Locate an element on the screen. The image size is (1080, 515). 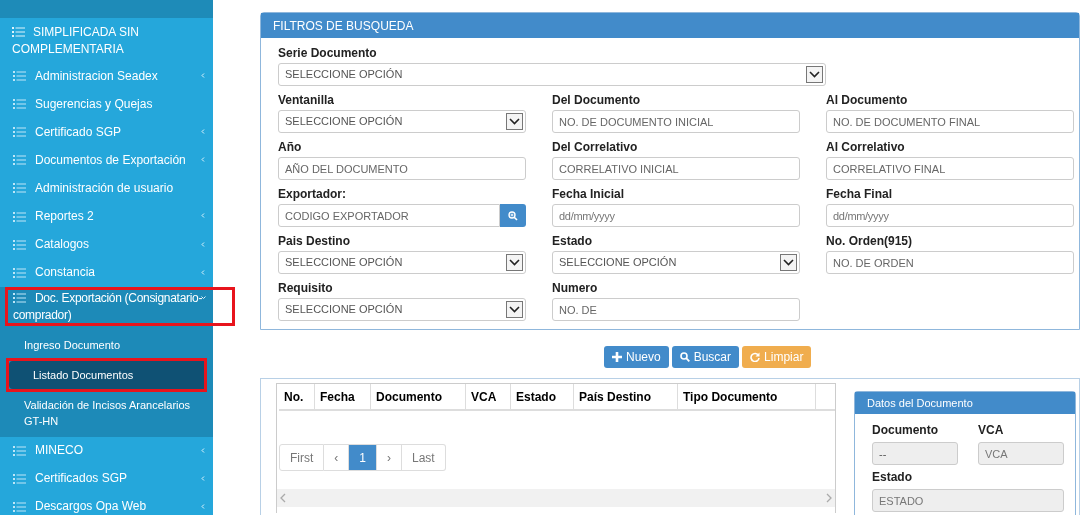
panel-title: FILTROS DE BUSQUEDA is located at coordinates (670, 25).